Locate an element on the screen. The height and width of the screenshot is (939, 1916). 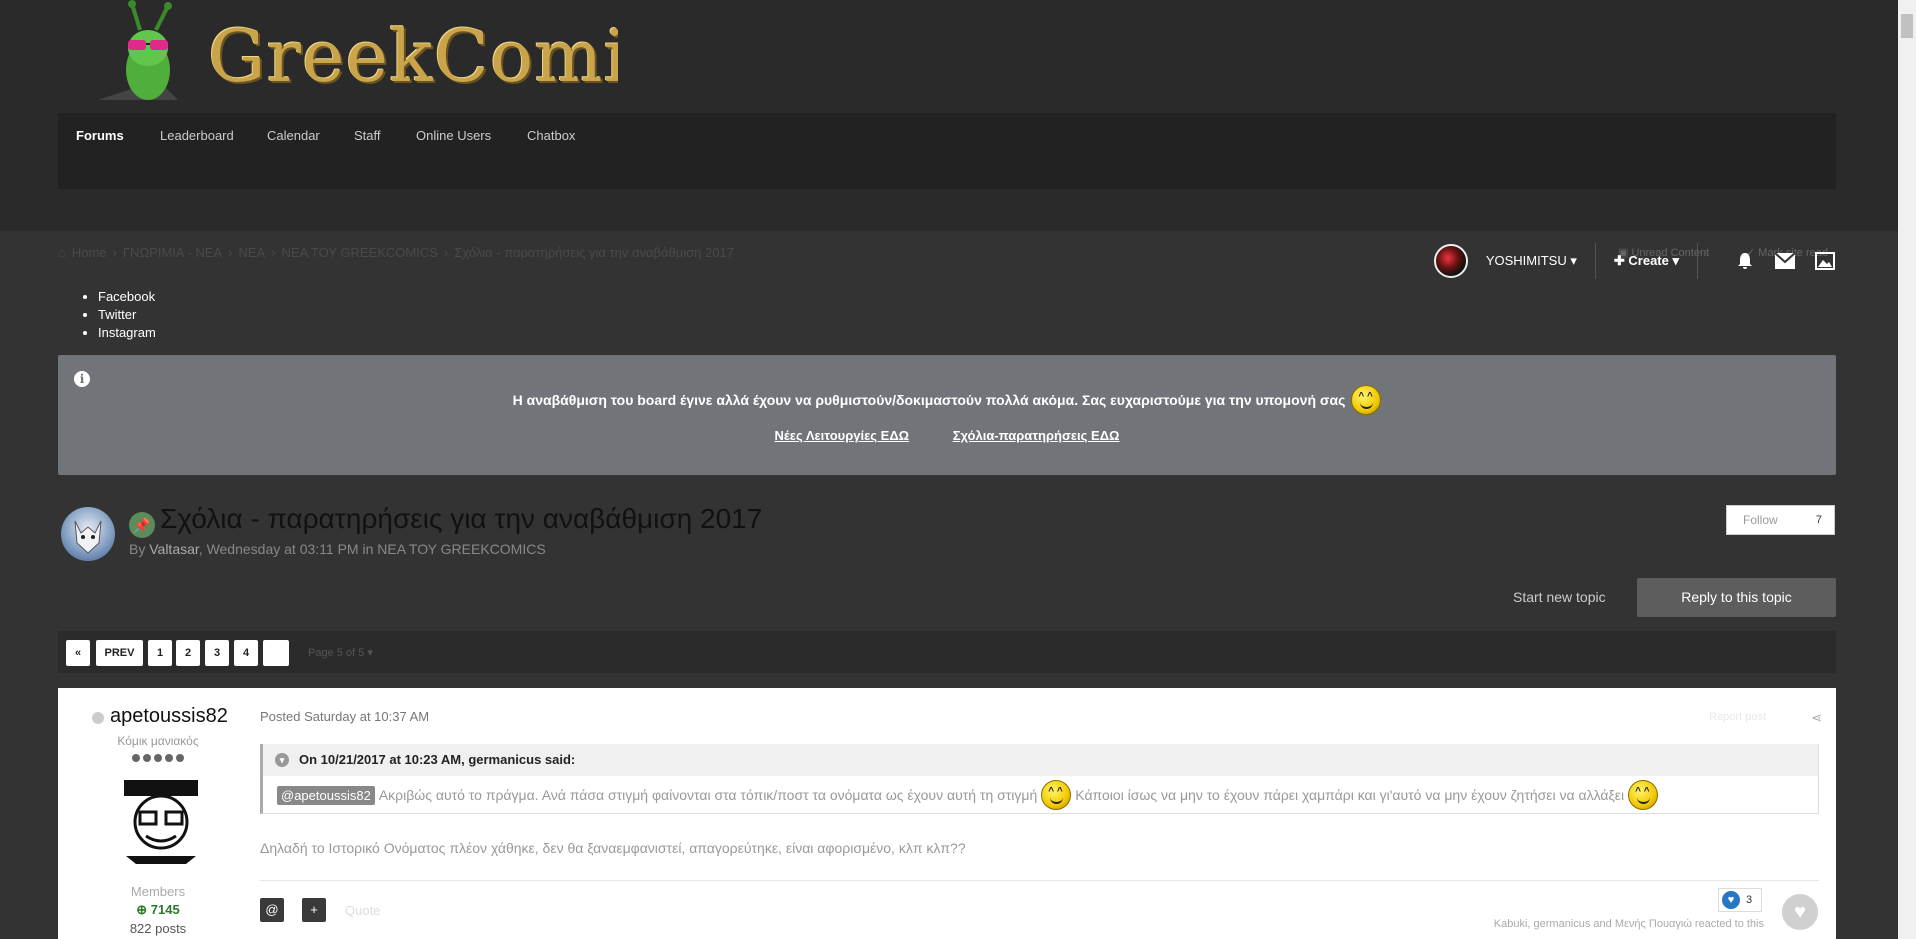
breadcrumb-forum: ΝΕΑ ΤΟΥ GREEKCOMICS is located at coordinates (360, 252).